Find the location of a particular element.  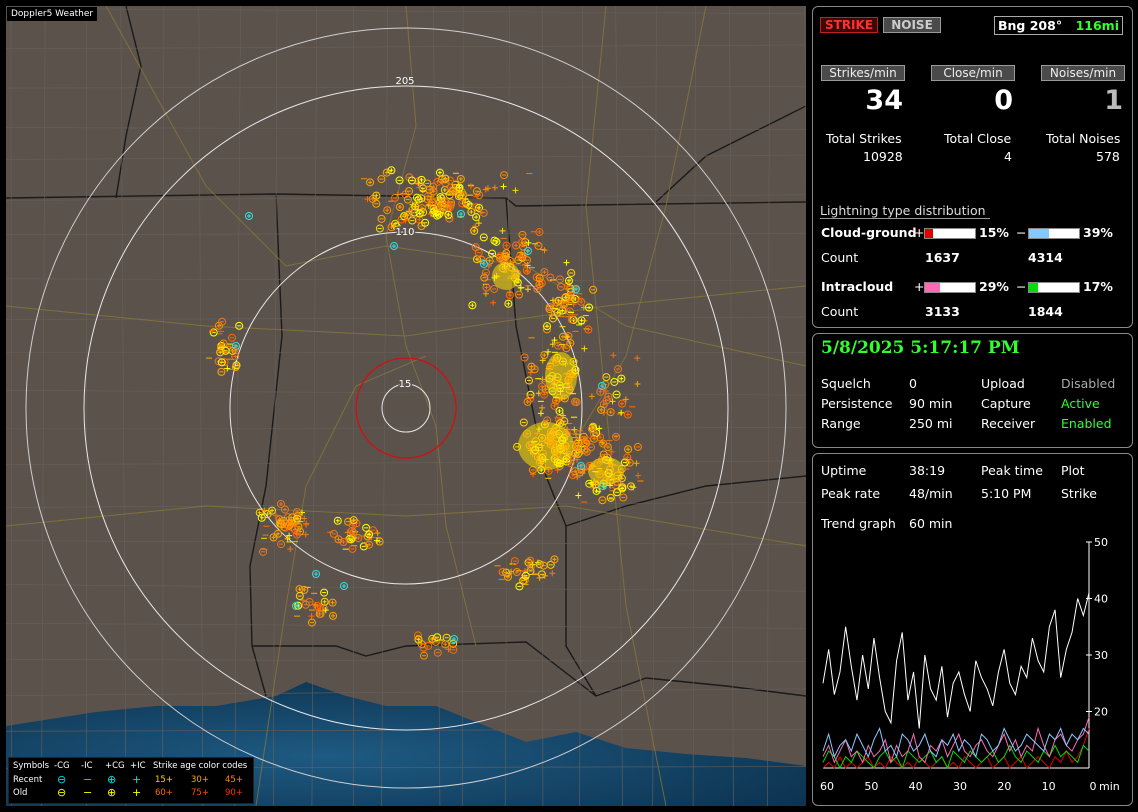

total-strikes-label: Total Strikes is located at coordinates (864, 138).